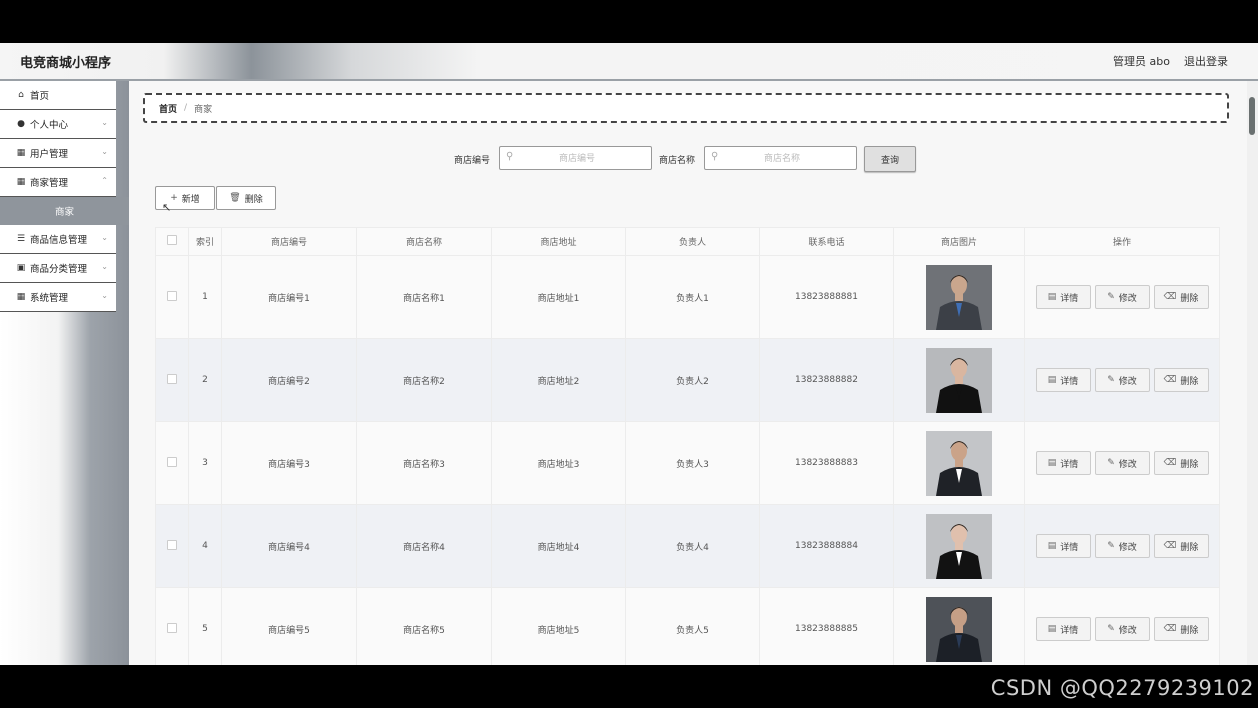 The width and height of the screenshot is (1258, 708). I want to click on shop-photo-image, so click(959, 297).